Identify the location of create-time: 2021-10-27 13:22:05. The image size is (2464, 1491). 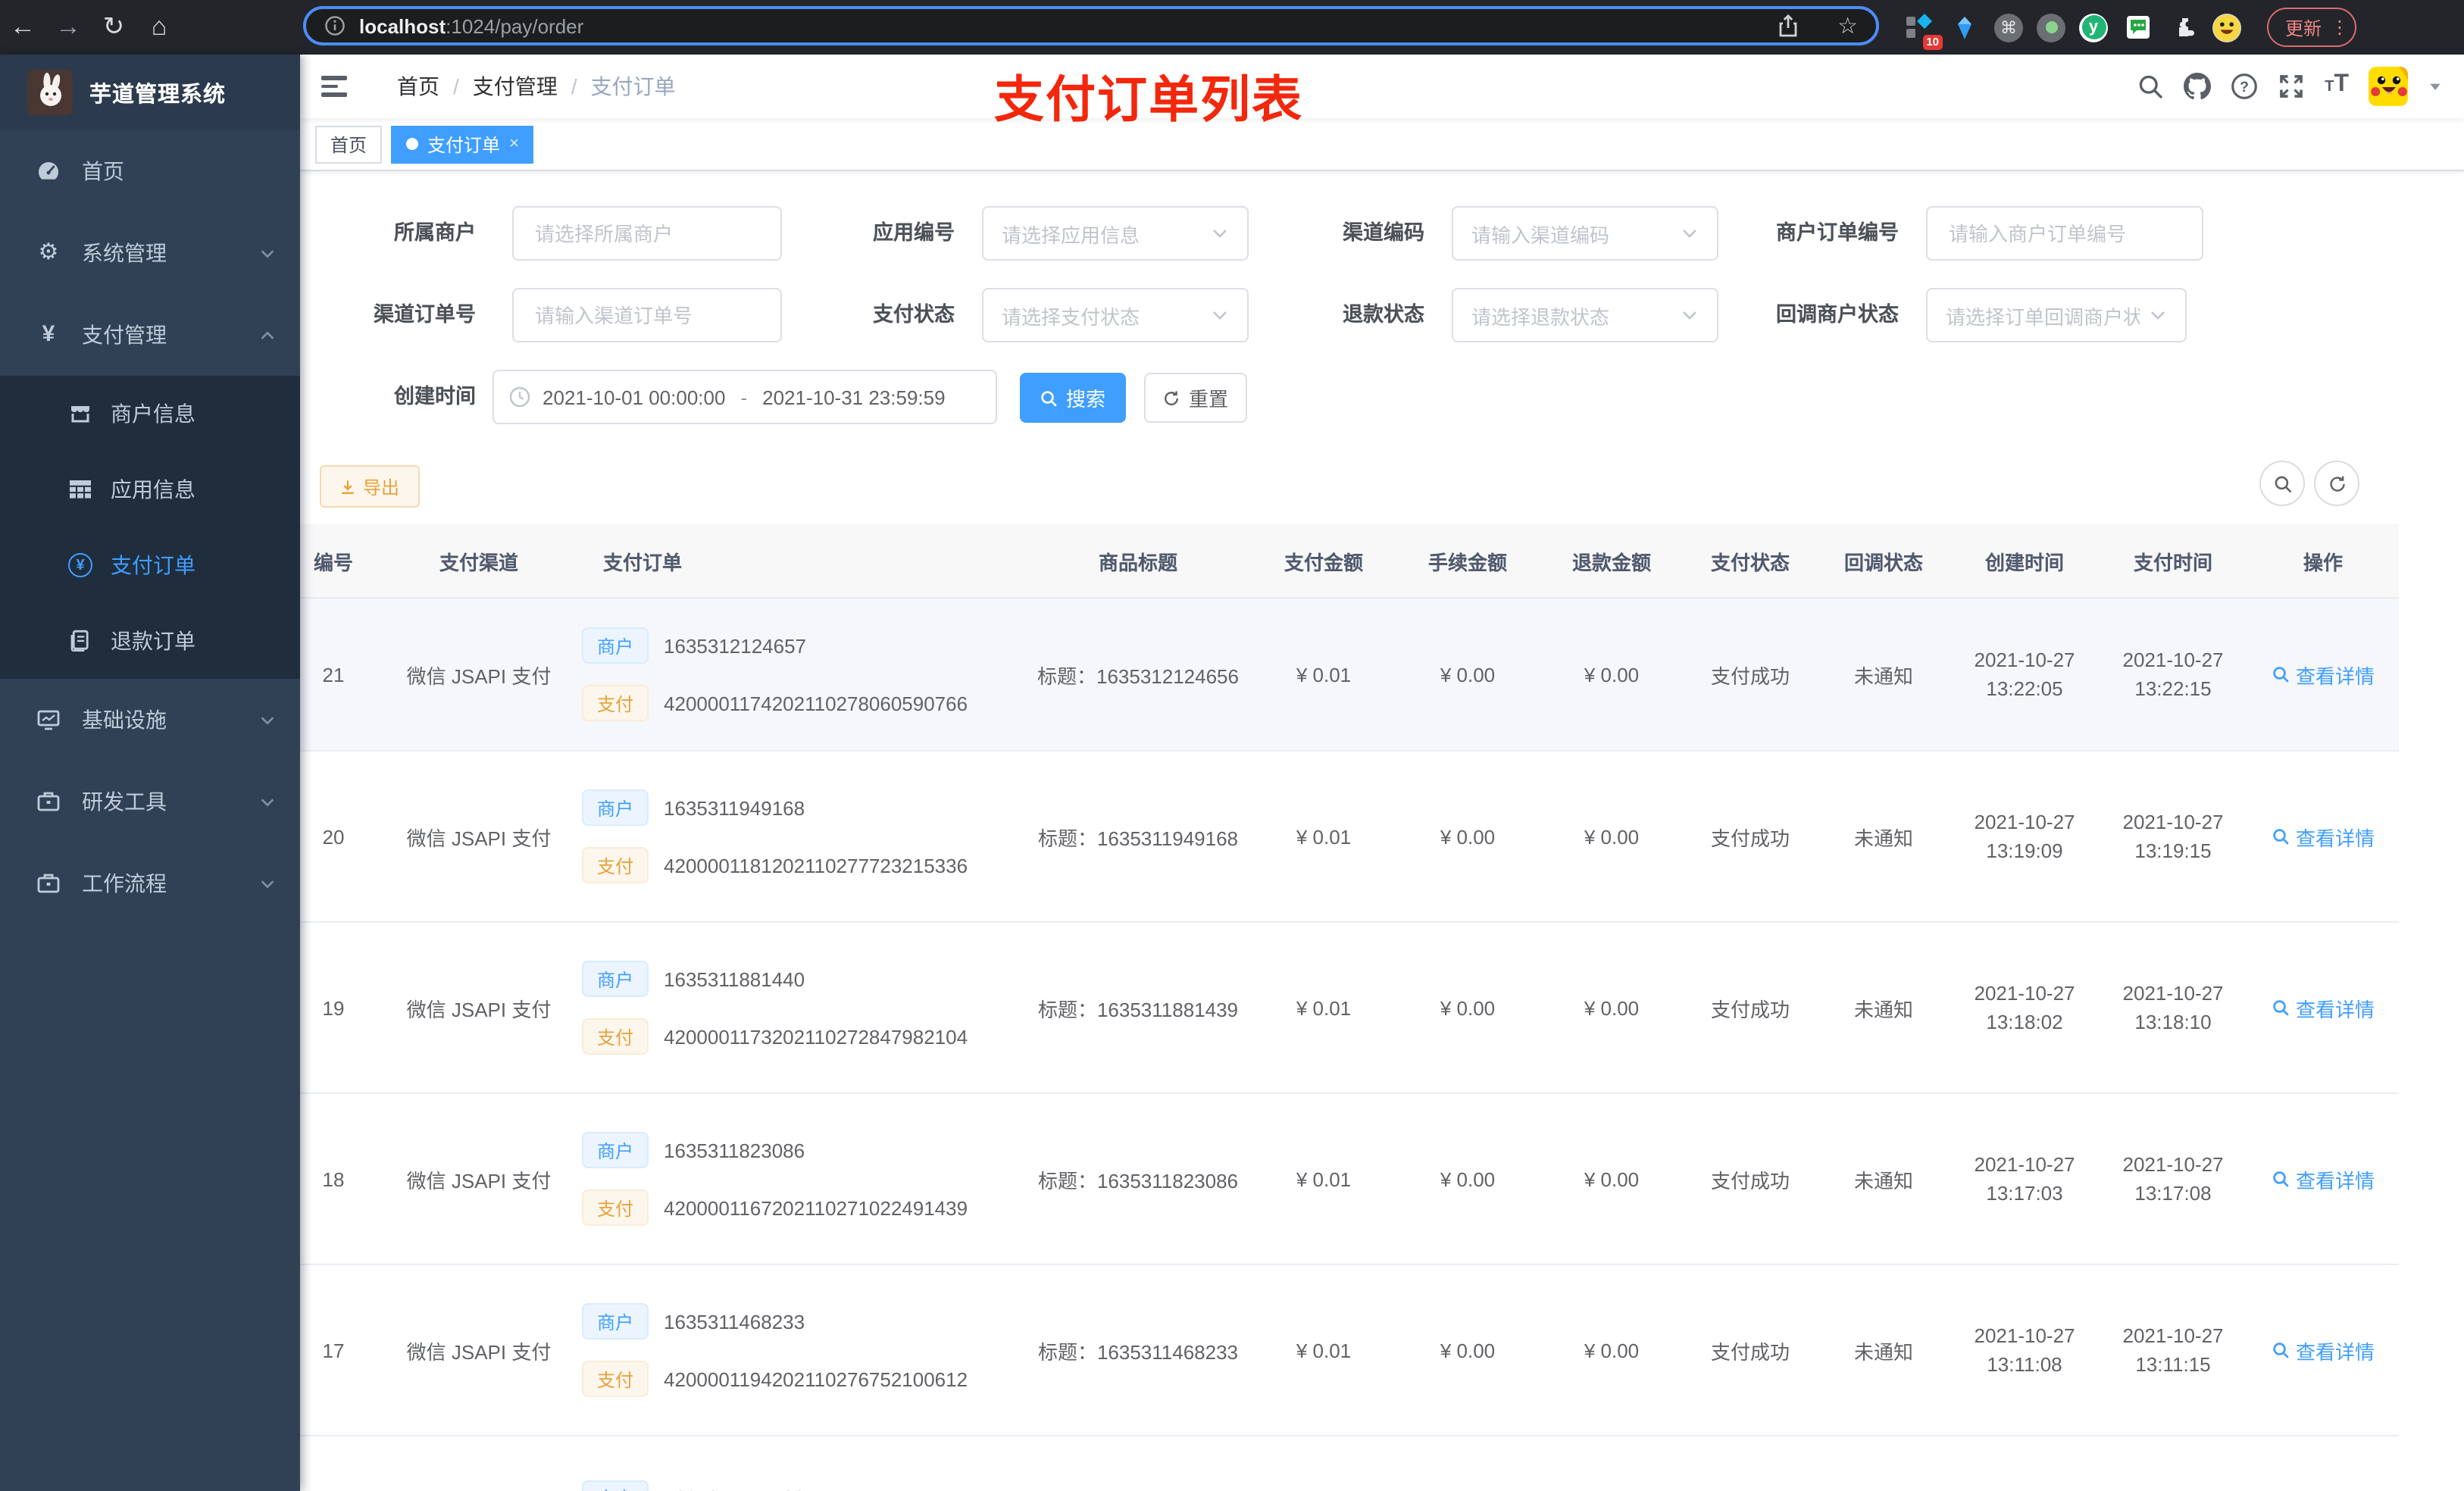
(2024, 675).